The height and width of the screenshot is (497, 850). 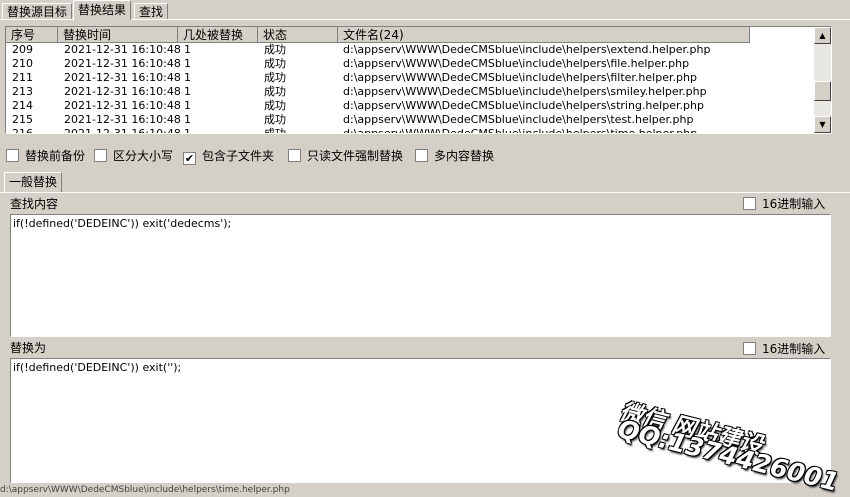 I want to click on cell-index: 209, so click(x=22, y=49).